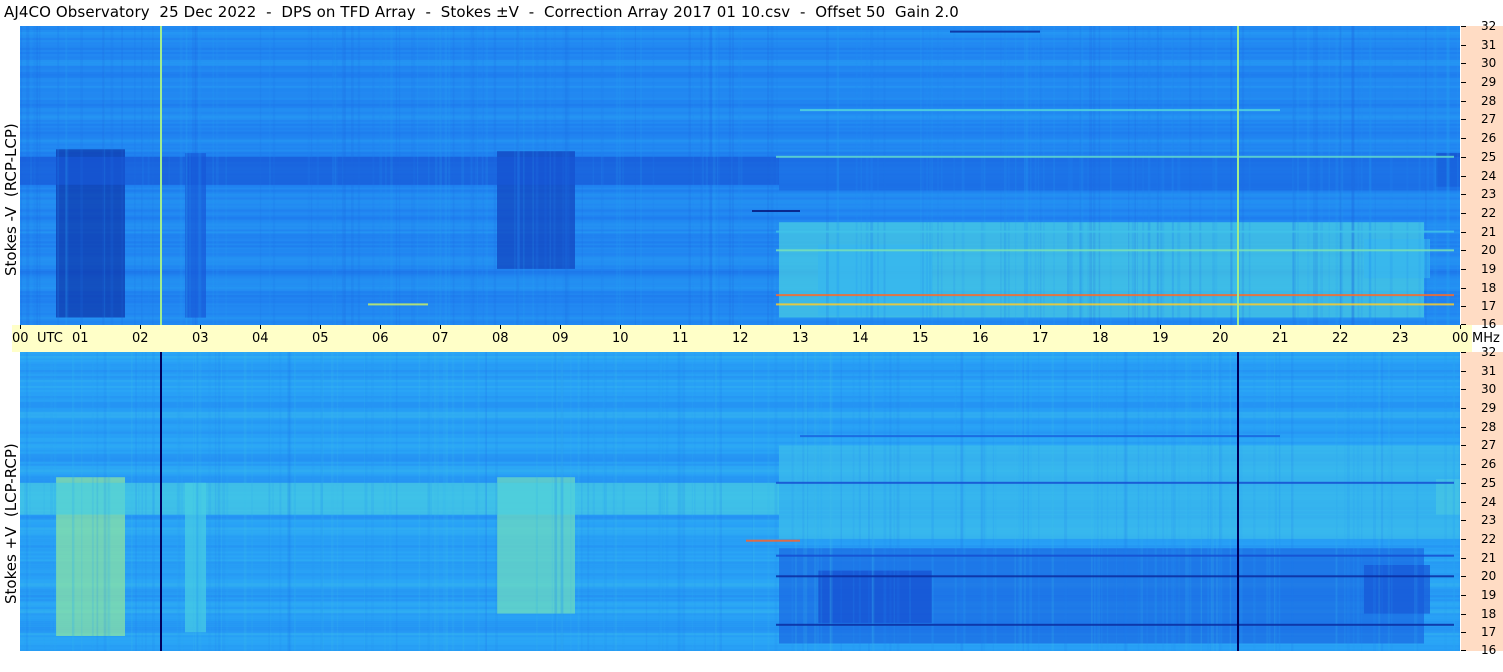 The height and width of the screenshot is (672, 1503). Describe the element at coordinates (1489, 650) in the screenshot. I see `bottom-frequency-tick-label: 16` at that location.